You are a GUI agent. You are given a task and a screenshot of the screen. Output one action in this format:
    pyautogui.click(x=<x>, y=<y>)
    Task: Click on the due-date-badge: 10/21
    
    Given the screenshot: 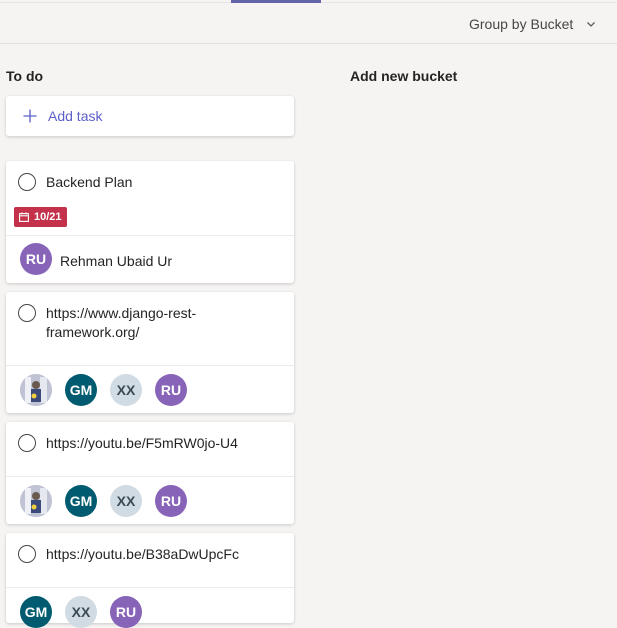 What is the action you would take?
    pyautogui.click(x=40, y=217)
    